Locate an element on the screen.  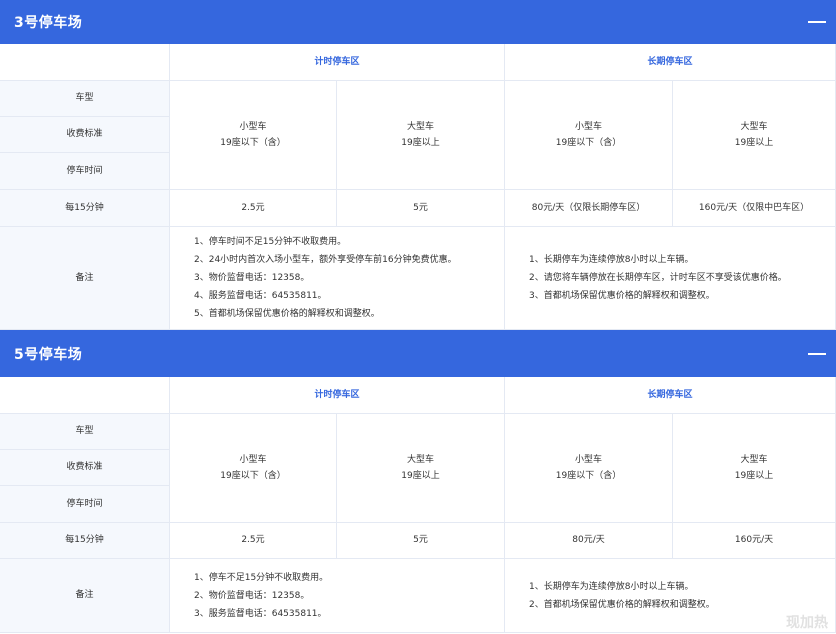
note-item: 4、服务监督电话：64535811。 is located at coordinates (260, 296).